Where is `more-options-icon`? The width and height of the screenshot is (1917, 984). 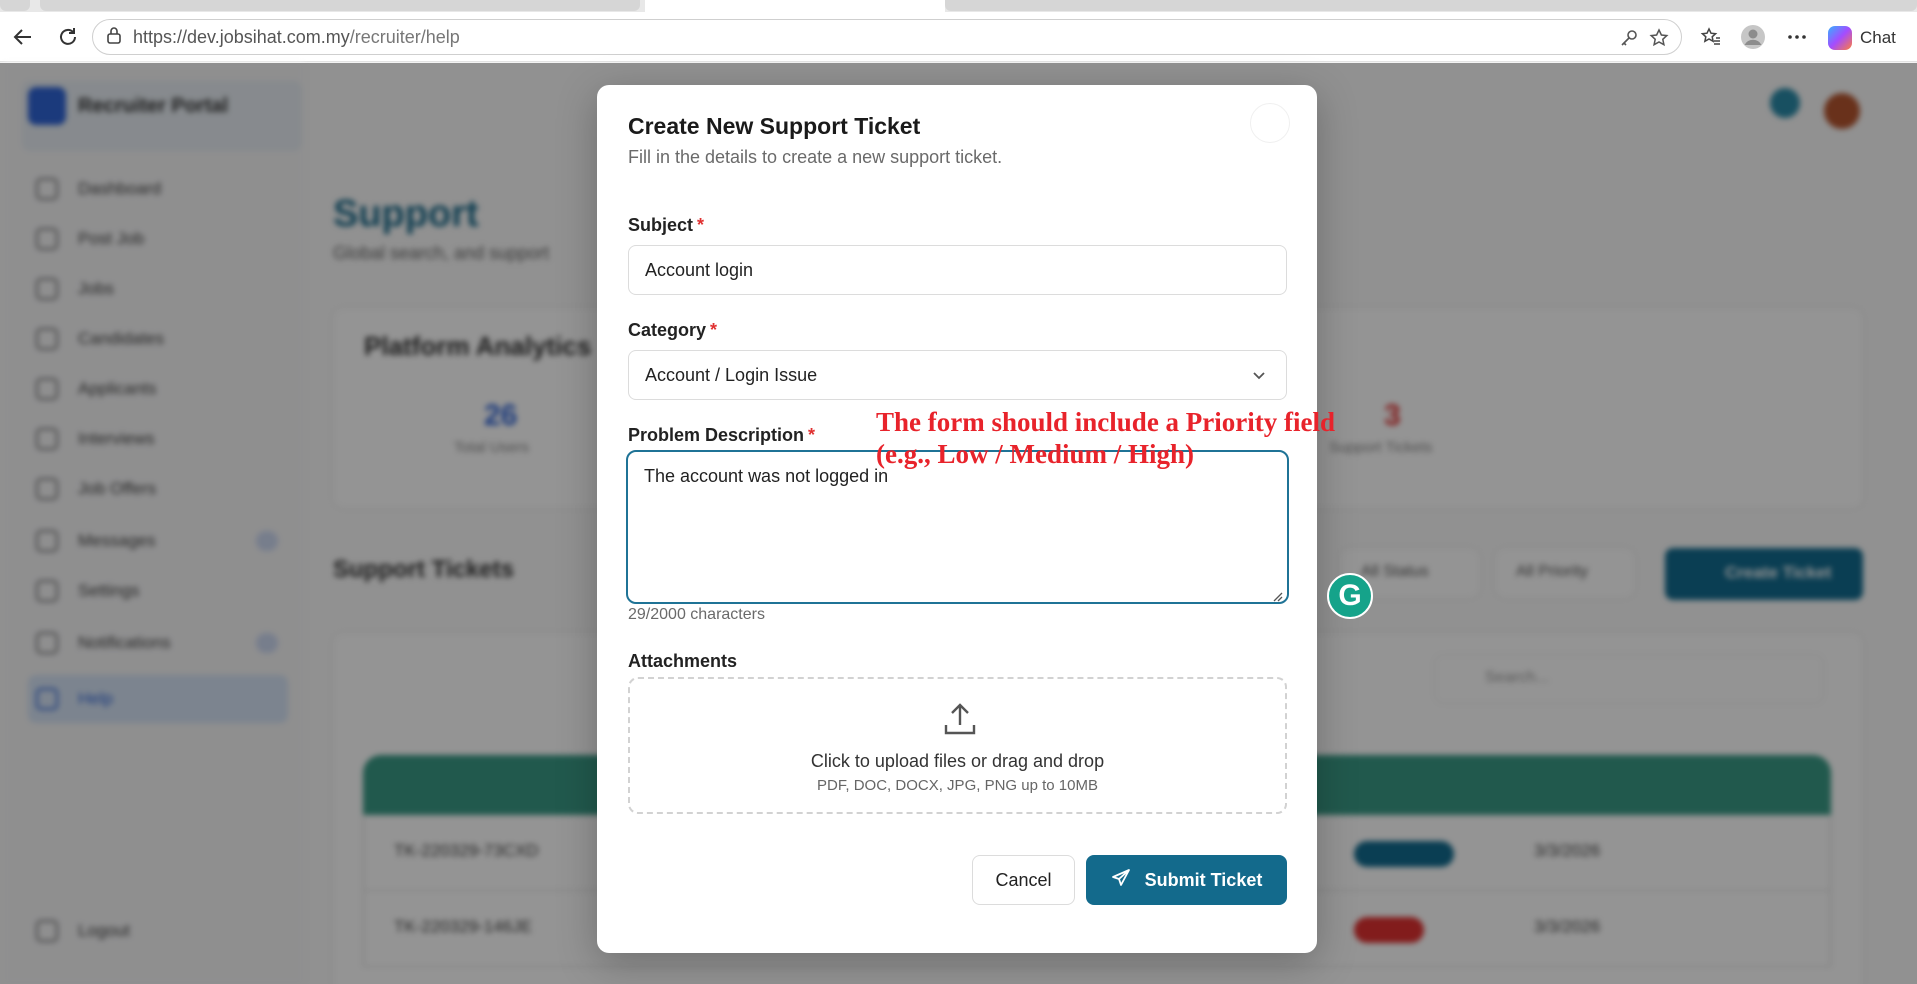 more-options-icon is located at coordinates (1797, 37).